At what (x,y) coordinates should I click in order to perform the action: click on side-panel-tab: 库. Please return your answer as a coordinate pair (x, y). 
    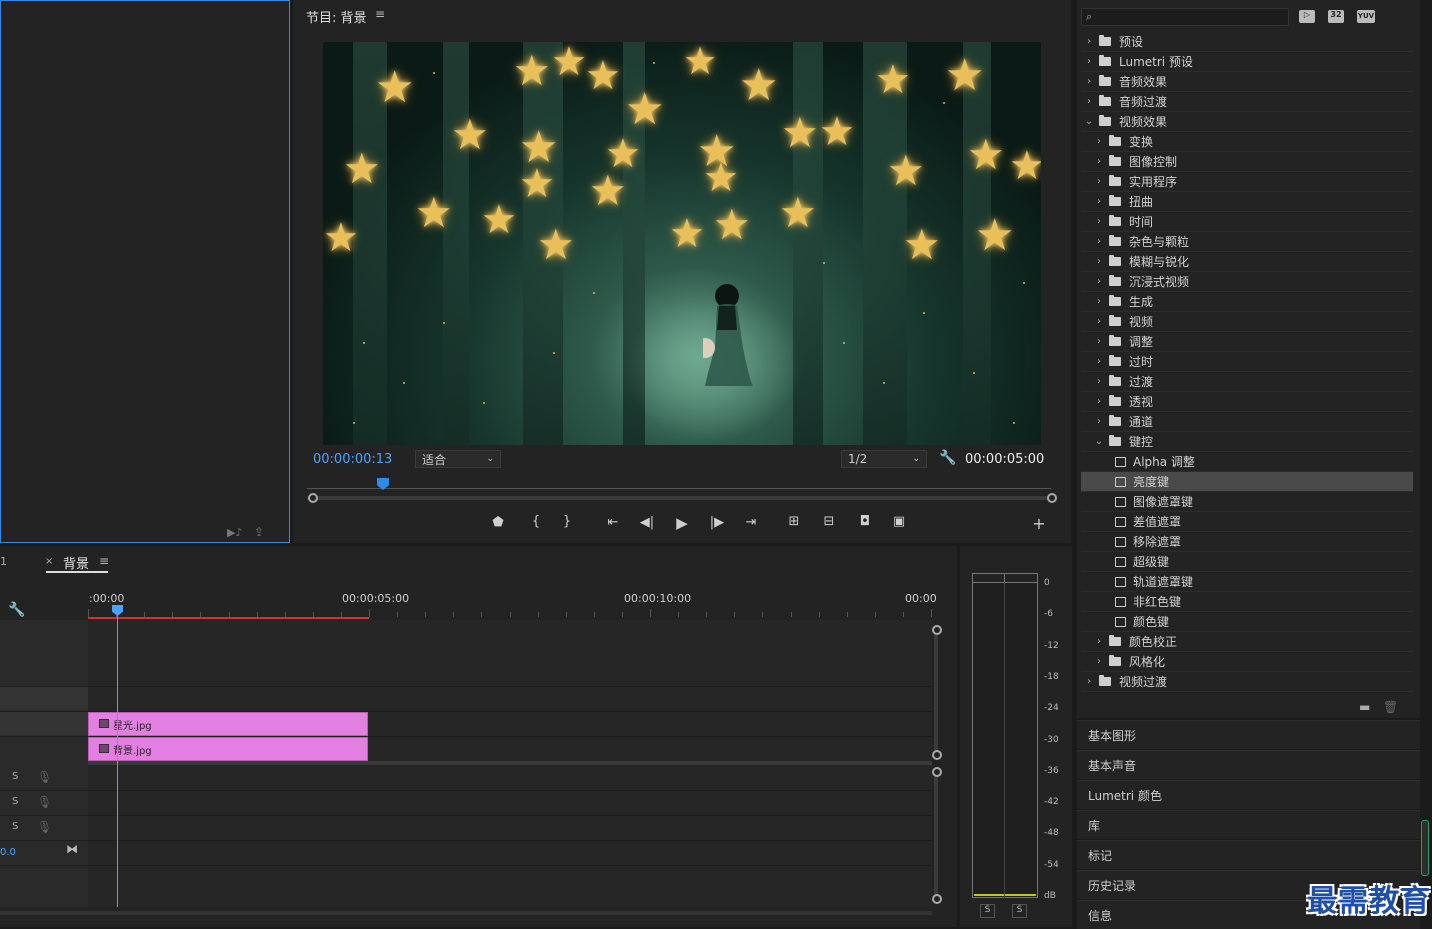
    Looking at the image, I should click on (1248, 824).